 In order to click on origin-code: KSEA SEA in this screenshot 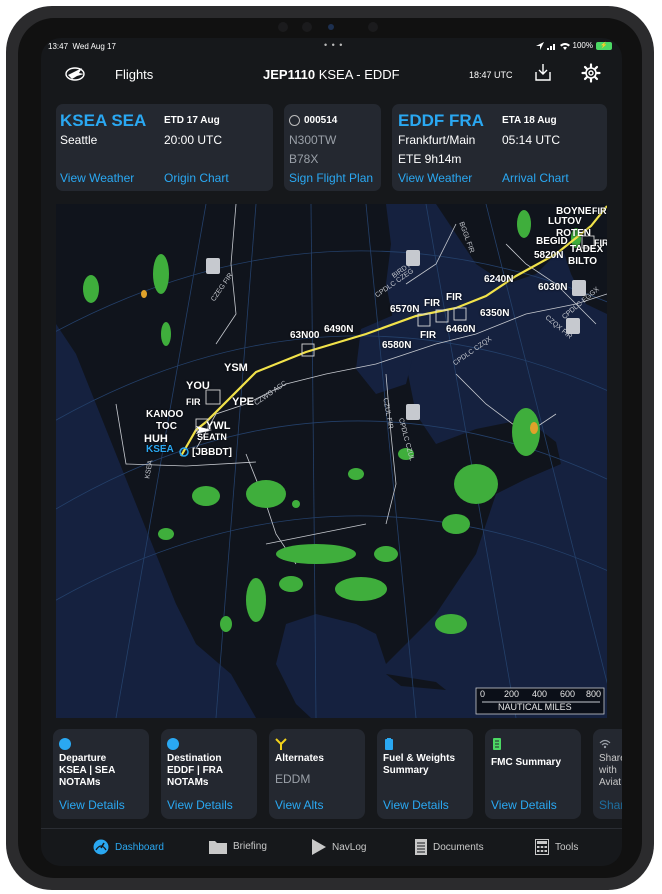, I will do `click(103, 120)`.